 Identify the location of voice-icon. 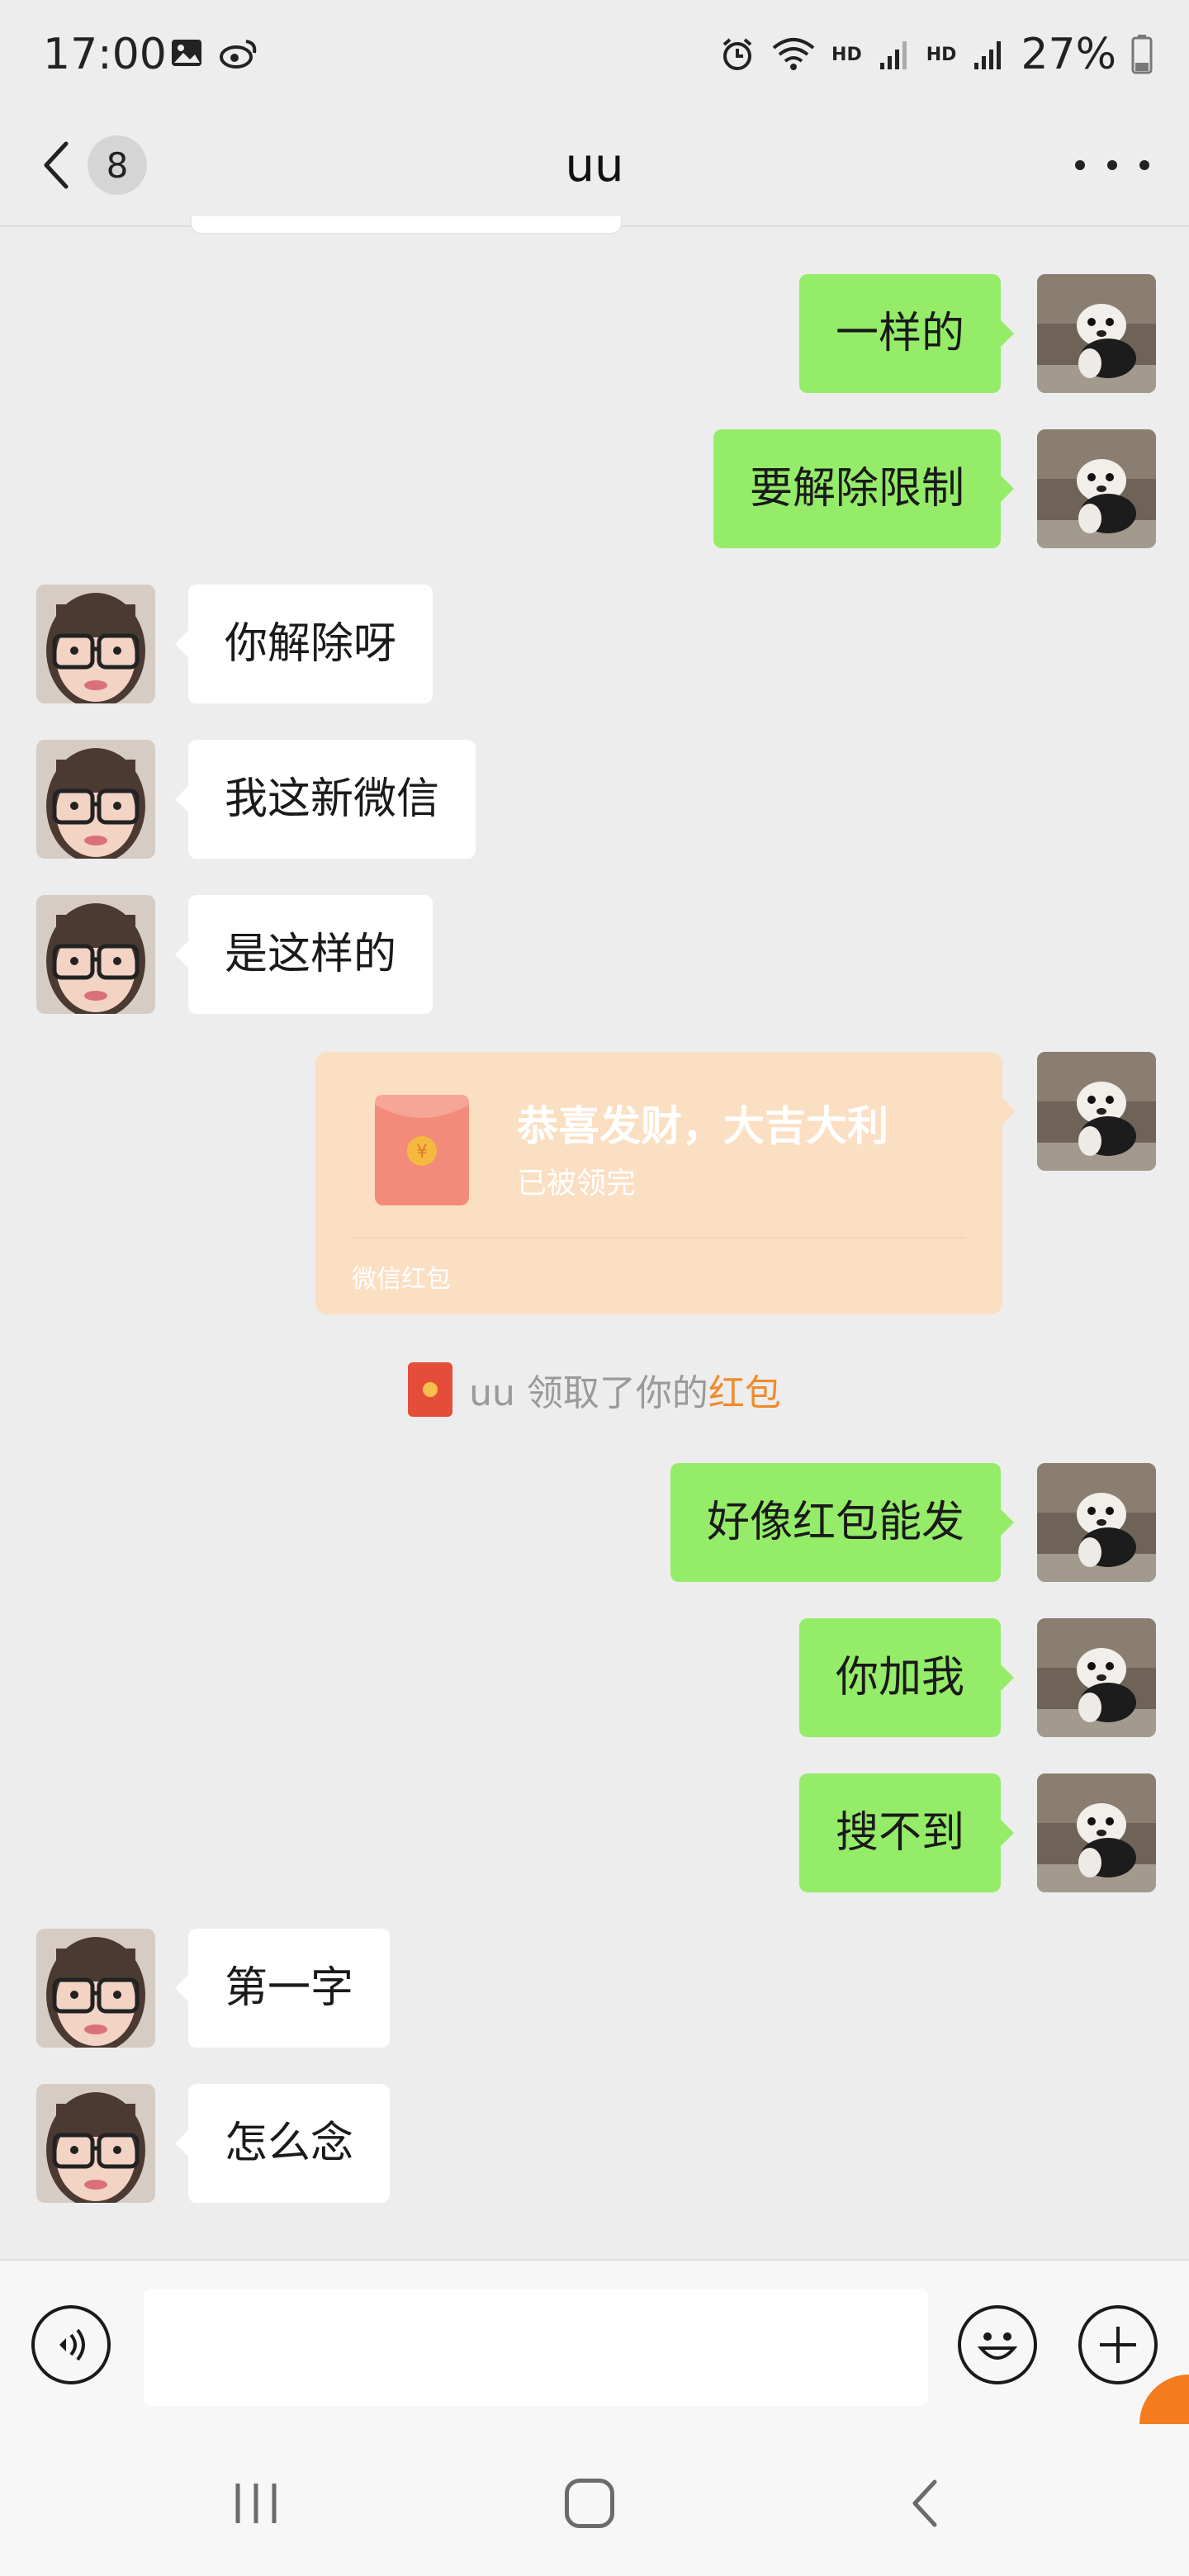
(72, 2344).